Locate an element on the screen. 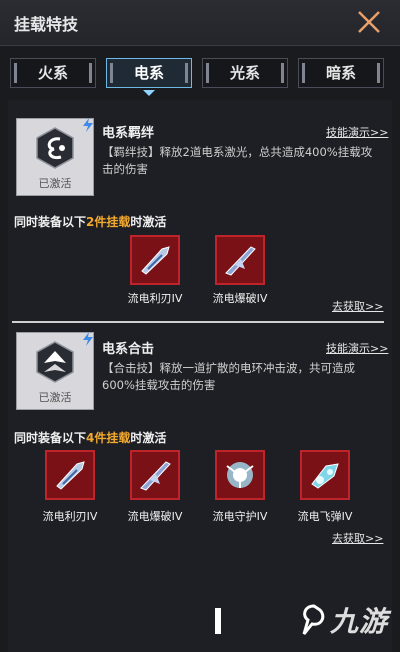 This screenshot has width=400, height=652. tab-fire: 火系 is located at coordinates (53, 73).